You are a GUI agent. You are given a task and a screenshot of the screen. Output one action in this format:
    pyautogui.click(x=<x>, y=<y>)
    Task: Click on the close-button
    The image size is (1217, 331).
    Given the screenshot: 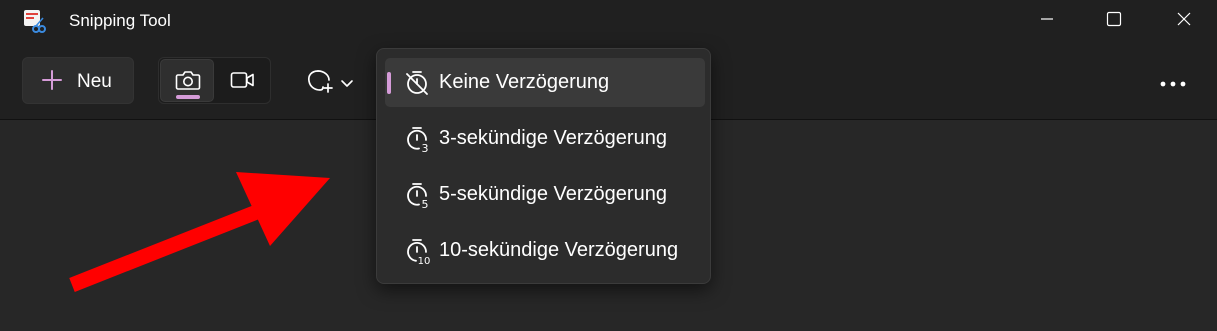 What is the action you would take?
    pyautogui.click(x=1184, y=21)
    